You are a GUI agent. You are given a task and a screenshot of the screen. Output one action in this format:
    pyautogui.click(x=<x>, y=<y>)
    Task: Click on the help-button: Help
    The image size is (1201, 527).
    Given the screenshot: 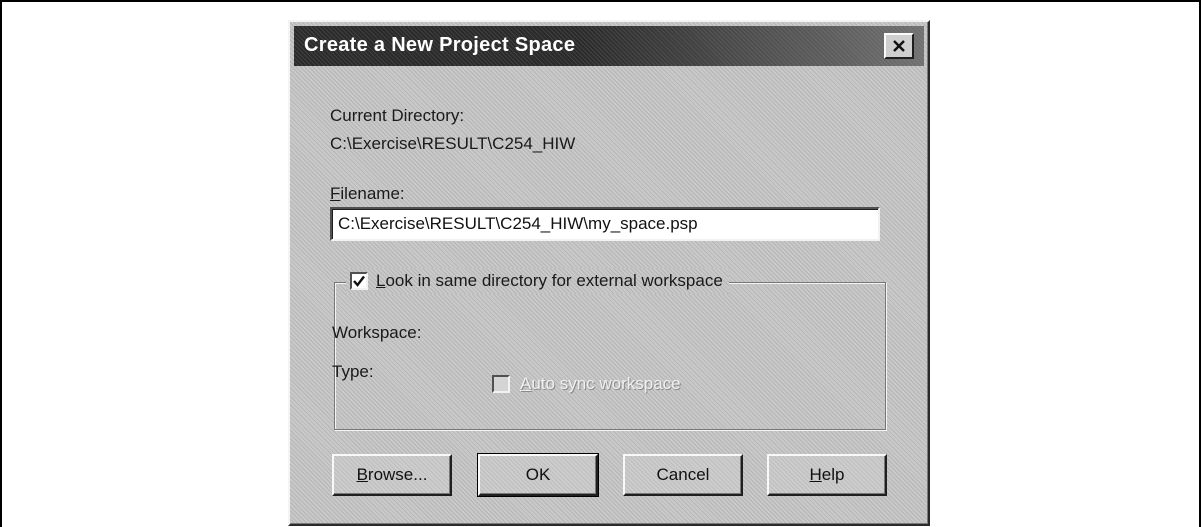 What is the action you would take?
    pyautogui.click(x=827, y=475)
    